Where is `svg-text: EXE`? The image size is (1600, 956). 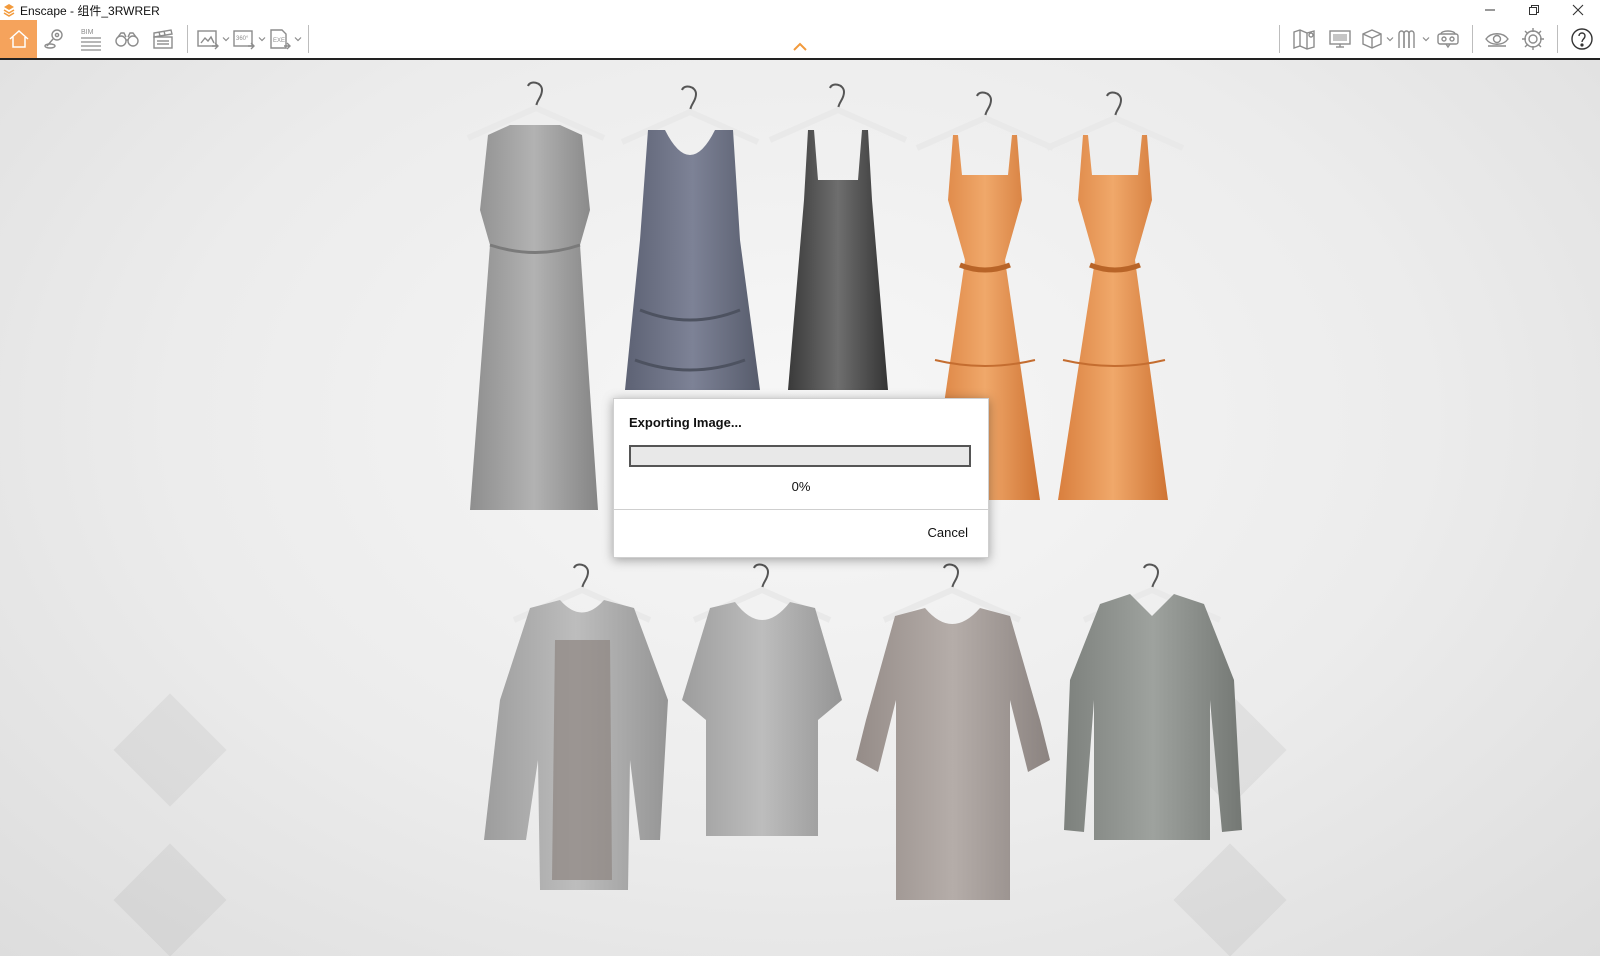 svg-text: EXE is located at coordinates (279, 41).